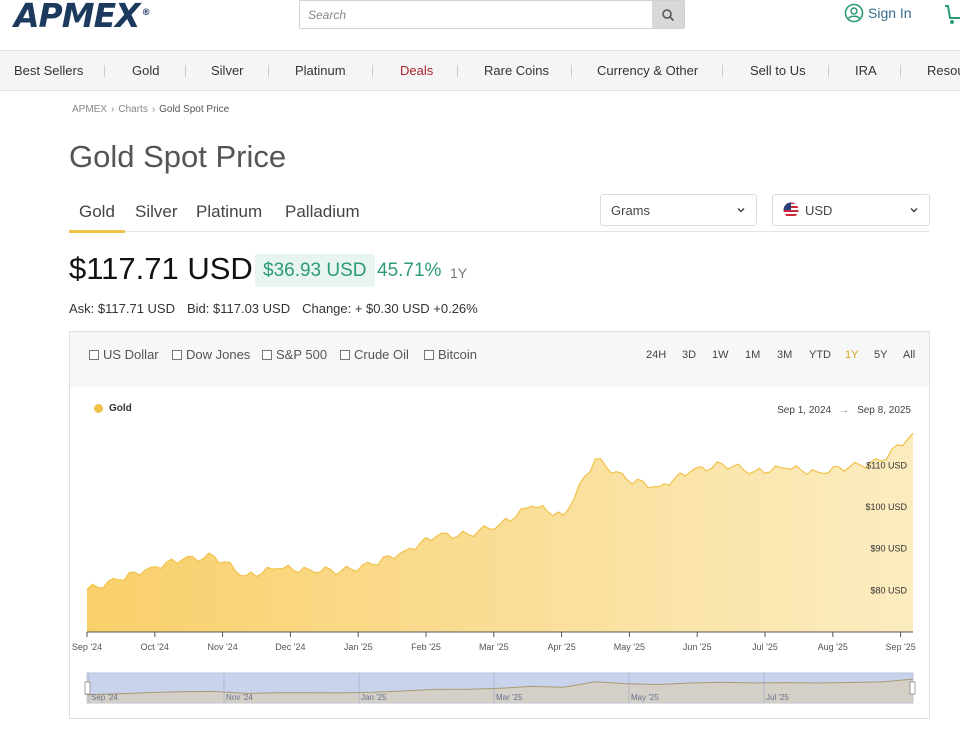 The height and width of the screenshot is (733, 960). I want to click on logo-registered-mark: ®, so click(146, 13).